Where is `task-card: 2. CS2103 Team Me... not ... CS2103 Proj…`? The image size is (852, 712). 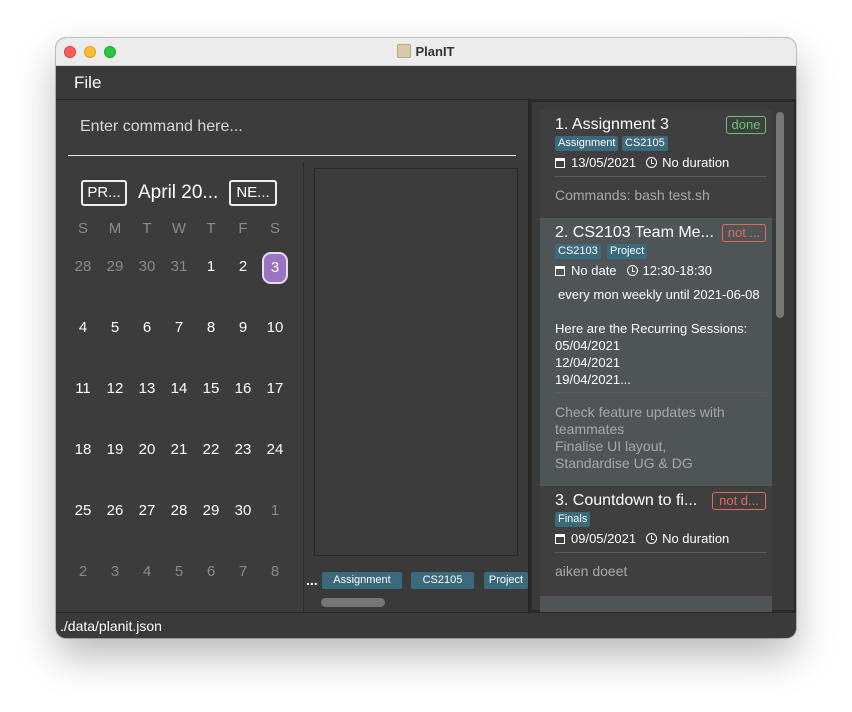 task-card: 2. CS2103 Team Me... not ... CS2103 Proj… is located at coordinates (656, 352).